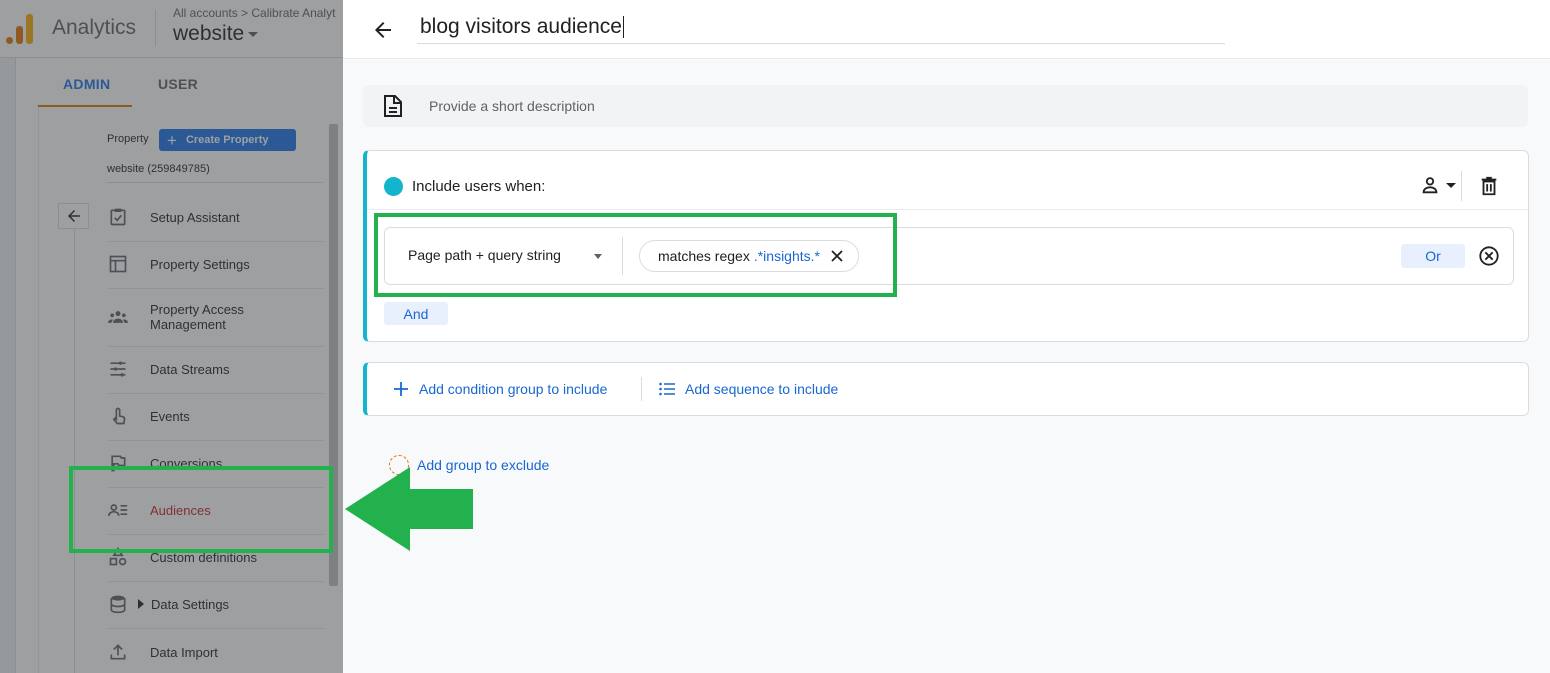 The height and width of the screenshot is (673, 1550). I want to click on add-condition-group-label: Add condition group to include, so click(513, 389).